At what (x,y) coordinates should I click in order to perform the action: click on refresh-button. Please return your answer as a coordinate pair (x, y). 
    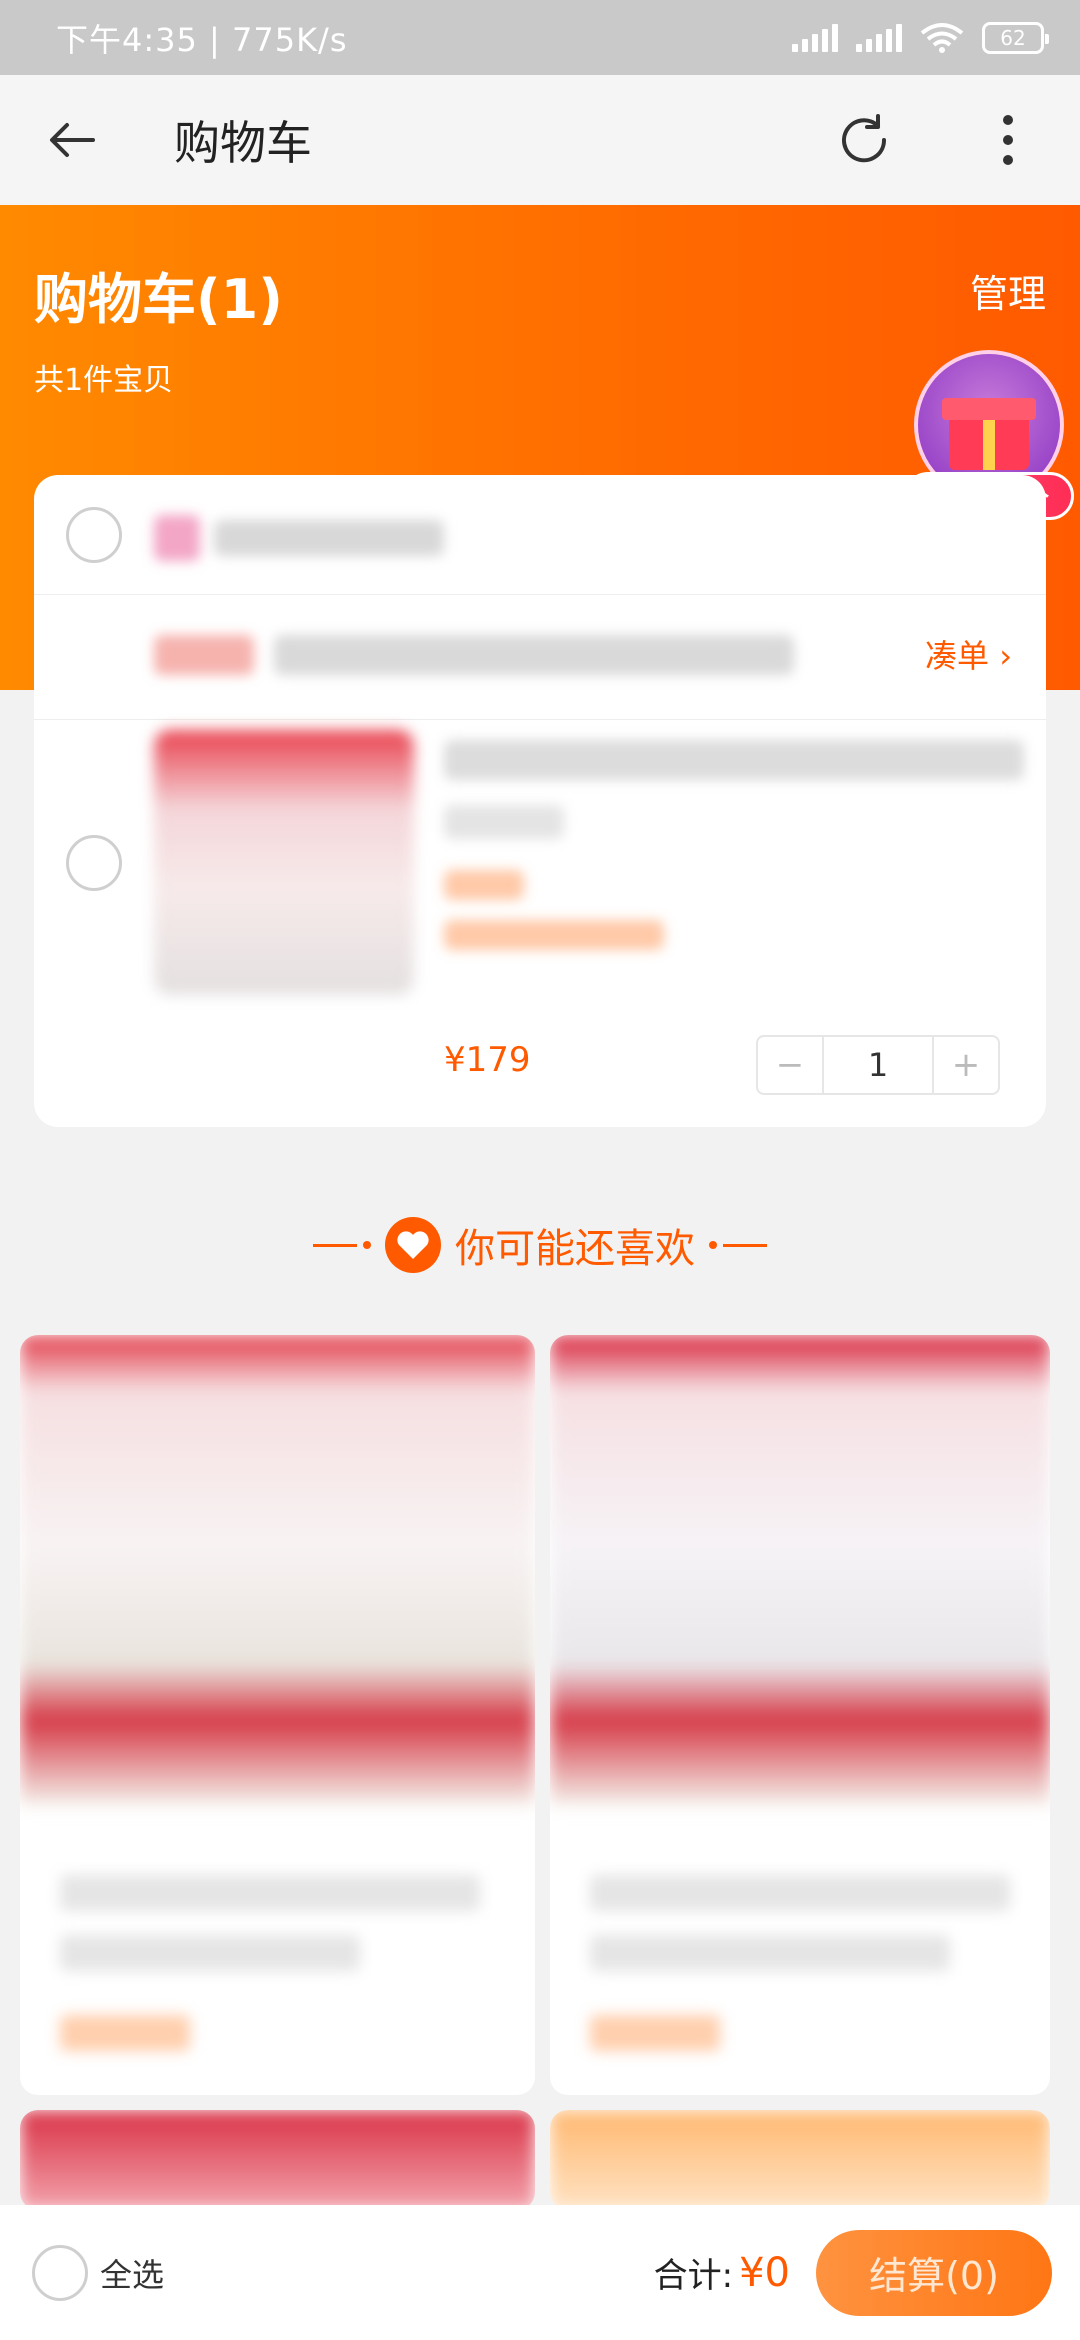
    Looking at the image, I should click on (864, 140).